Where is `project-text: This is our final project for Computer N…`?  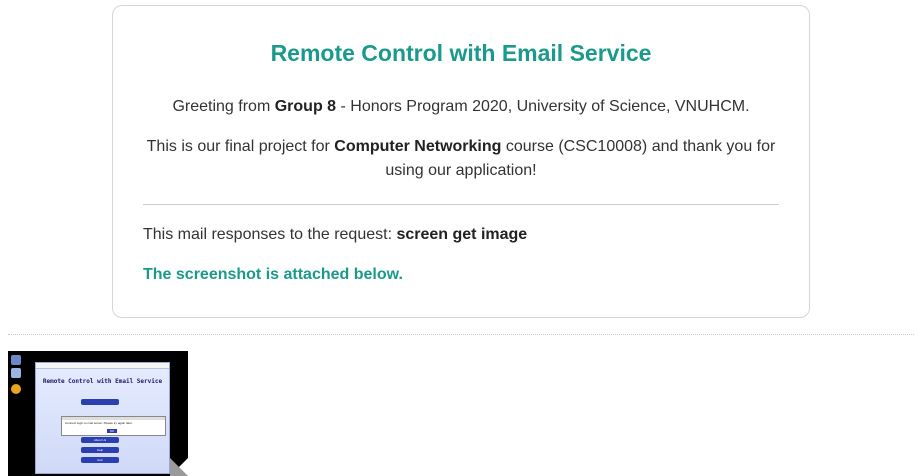
project-text: This is our final project for Computer N… is located at coordinates (461, 159).